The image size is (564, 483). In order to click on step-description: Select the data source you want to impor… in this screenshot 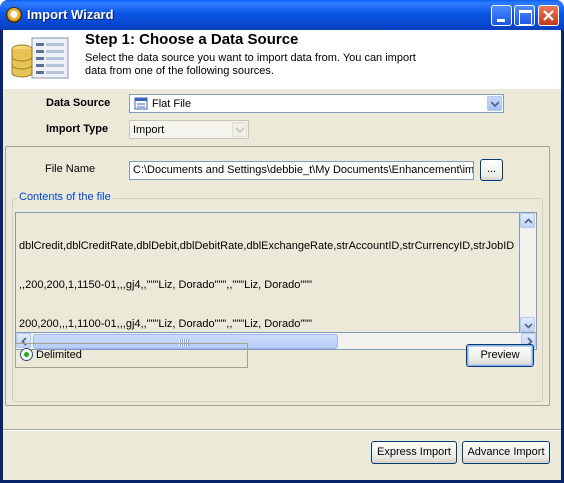, I will do `click(255, 65)`.